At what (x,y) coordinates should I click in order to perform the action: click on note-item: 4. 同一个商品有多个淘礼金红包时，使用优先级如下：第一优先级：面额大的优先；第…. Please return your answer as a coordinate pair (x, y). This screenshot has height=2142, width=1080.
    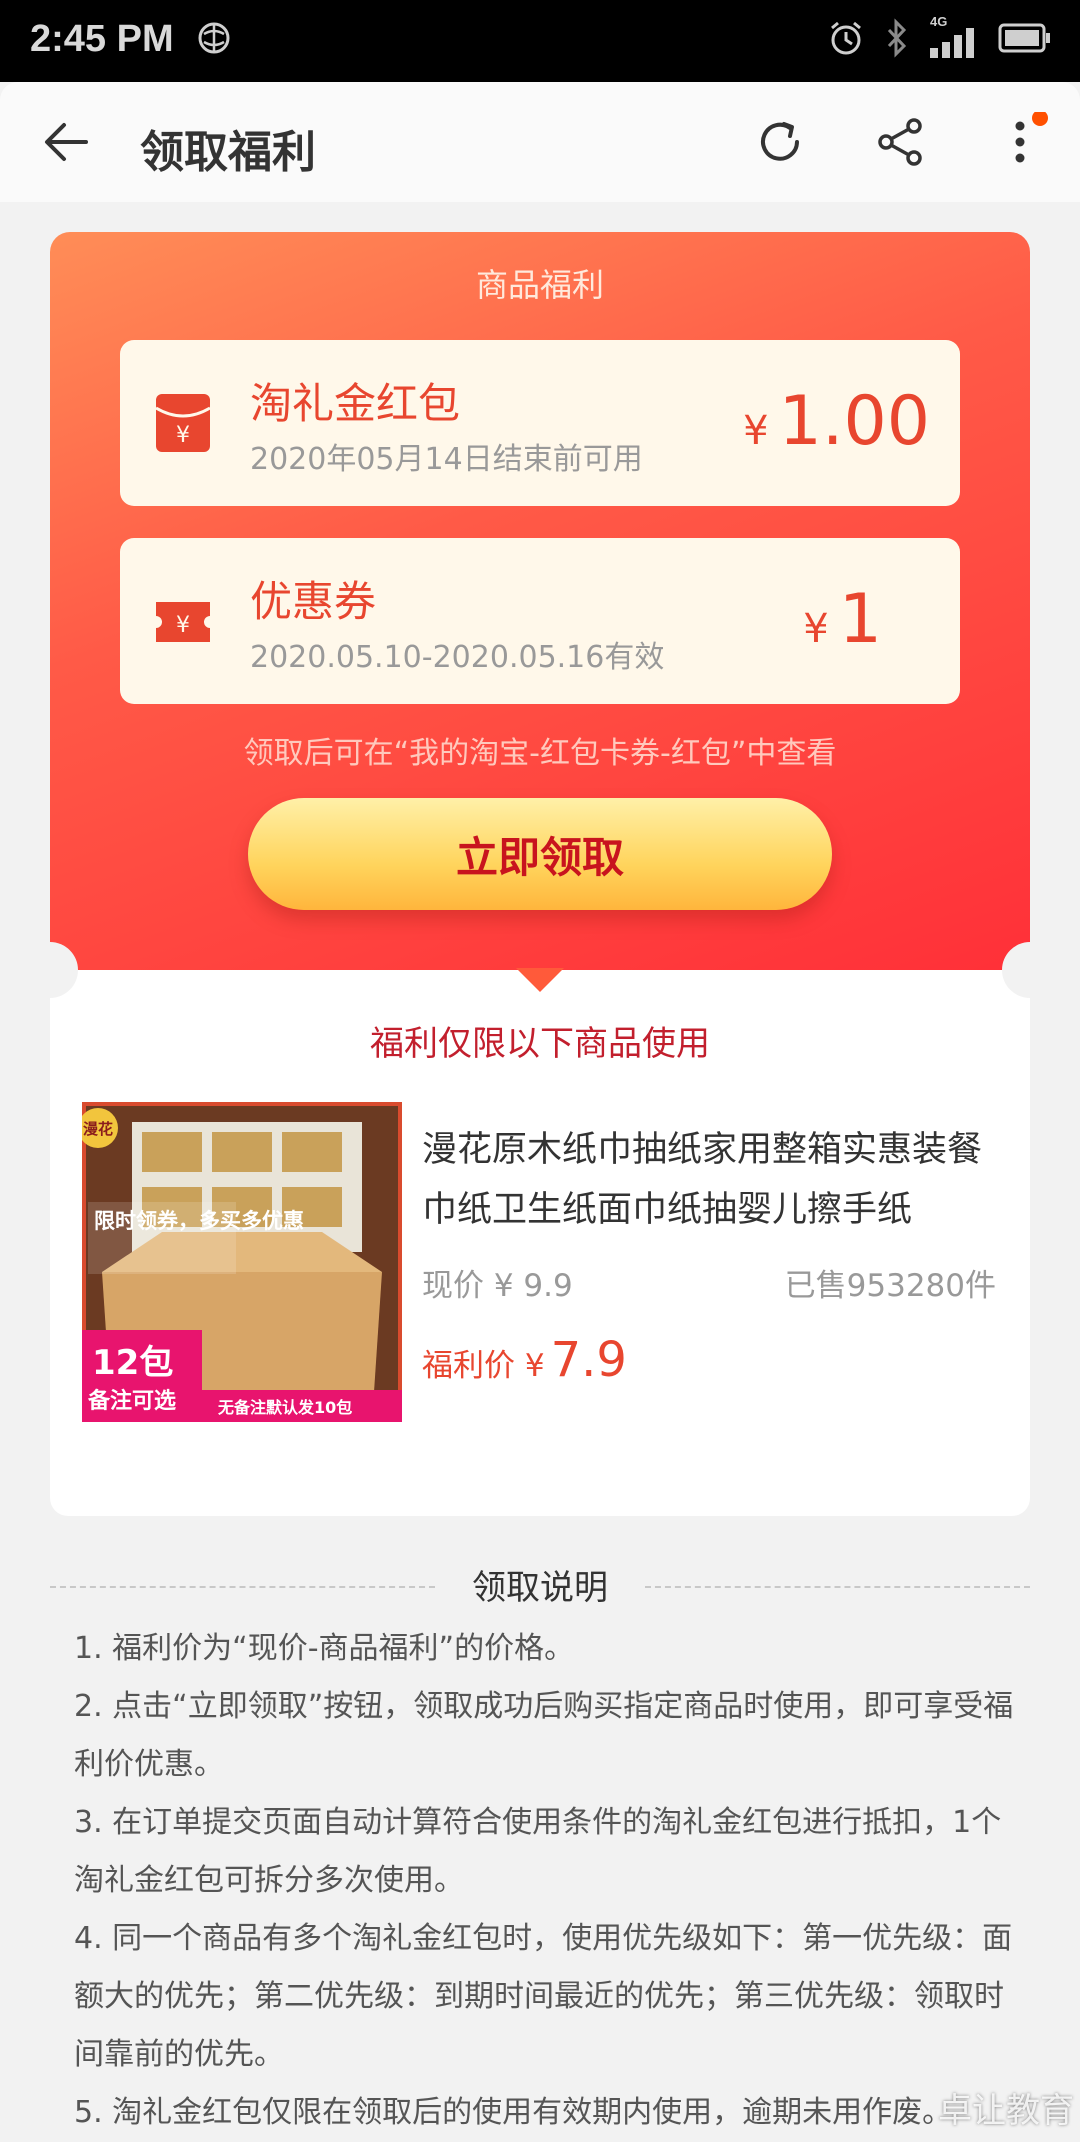
    Looking at the image, I should click on (543, 1996).